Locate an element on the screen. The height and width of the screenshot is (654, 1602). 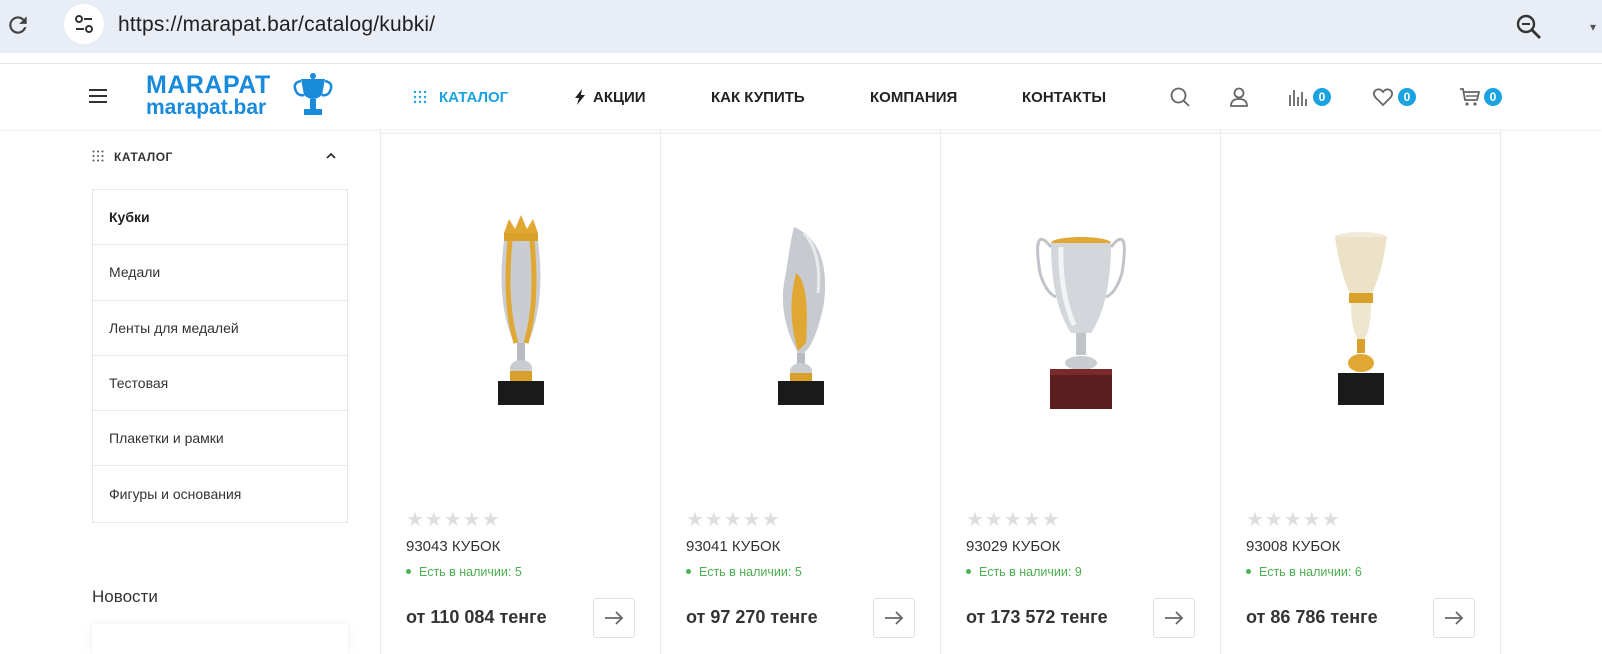
nav-catalog: КАТАЛОГ is located at coordinates (473, 97).